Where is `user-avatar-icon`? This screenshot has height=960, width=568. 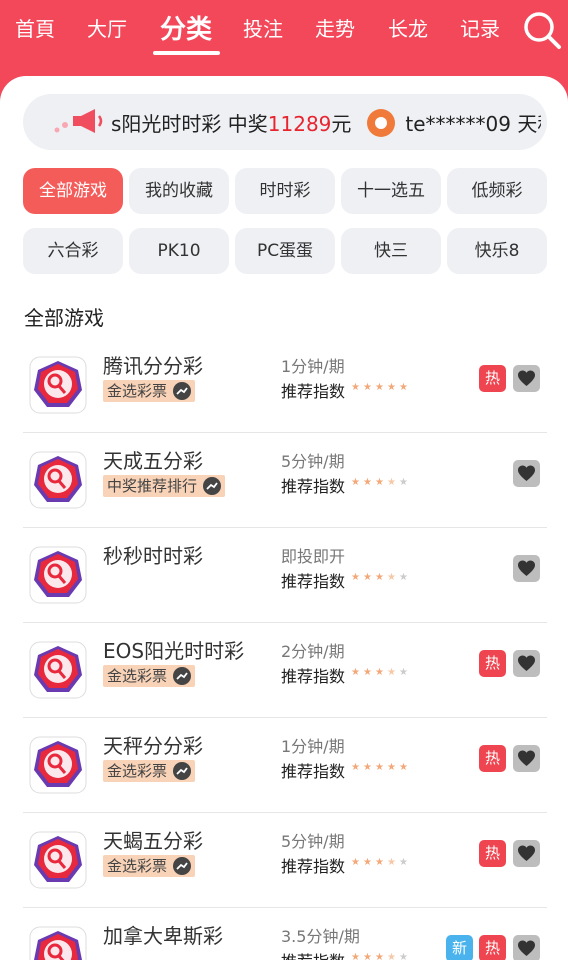
user-avatar-icon is located at coordinates (381, 123).